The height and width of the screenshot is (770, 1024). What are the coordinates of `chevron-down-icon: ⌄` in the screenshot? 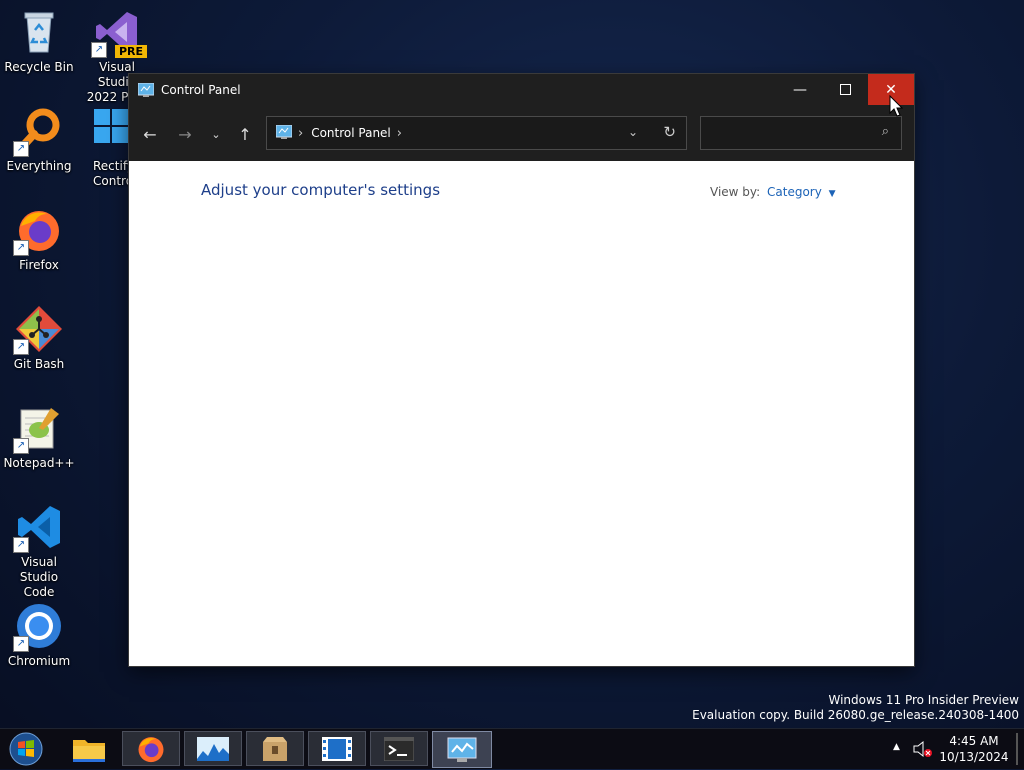 It's located at (216, 134).